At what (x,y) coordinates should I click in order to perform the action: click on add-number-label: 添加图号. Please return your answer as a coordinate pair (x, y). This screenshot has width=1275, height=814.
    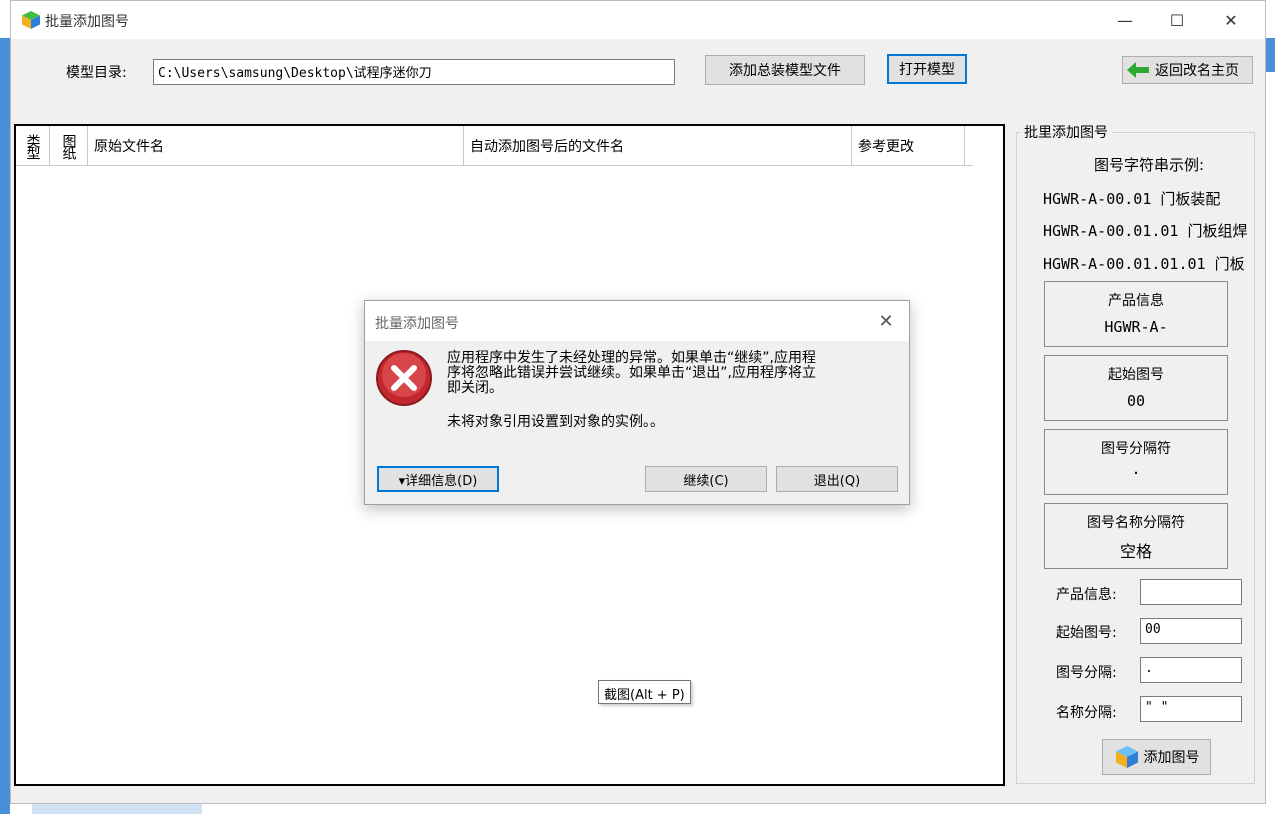
    Looking at the image, I should click on (1171, 758).